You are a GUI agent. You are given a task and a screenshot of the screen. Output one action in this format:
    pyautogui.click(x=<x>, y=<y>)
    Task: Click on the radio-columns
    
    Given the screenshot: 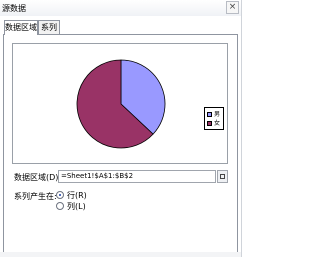 What is the action you would take?
    pyautogui.click(x=60, y=206)
    